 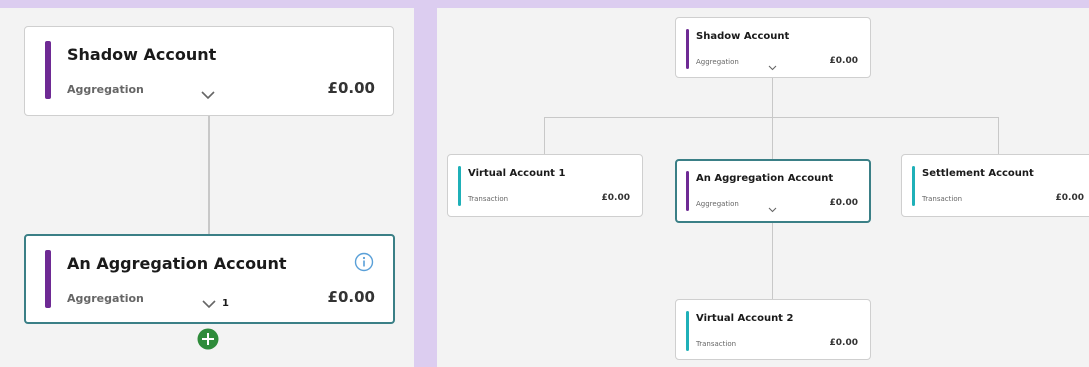 What do you see at coordinates (208, 341) in the screenshot?
I see `add-account-icon` at bounding box center [208, 341].